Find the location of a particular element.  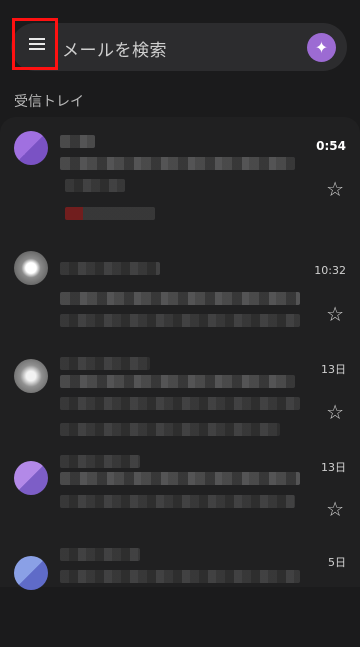

profile-avatar: ✦ is located at coordinates (321, 47).